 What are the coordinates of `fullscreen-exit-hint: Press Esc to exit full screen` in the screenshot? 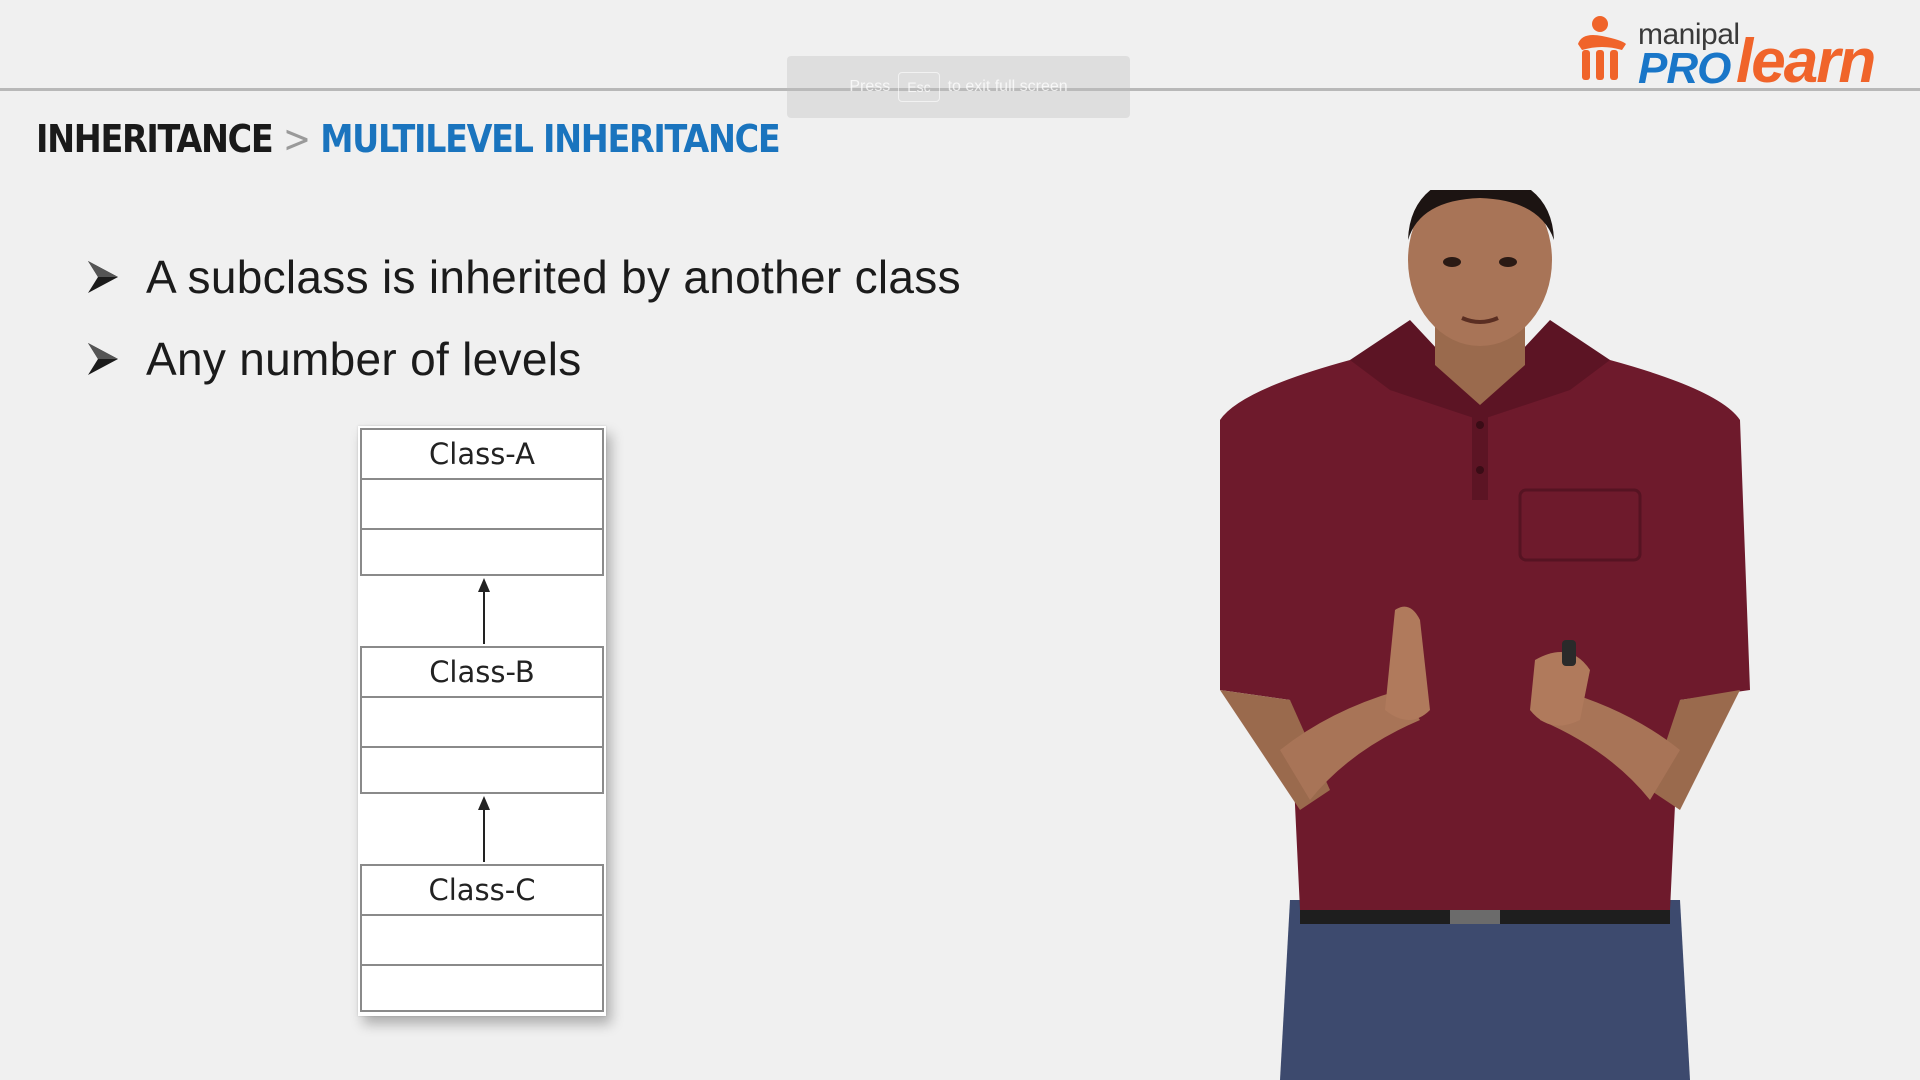 It's located at (958, 87).